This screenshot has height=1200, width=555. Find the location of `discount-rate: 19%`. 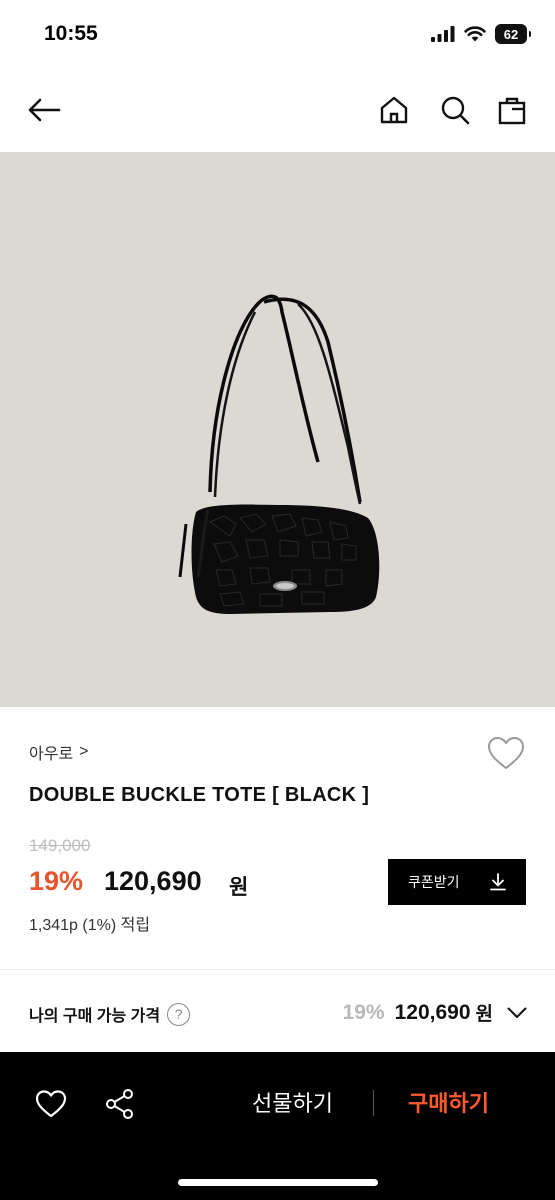

discount-rate: 19% is located at coordinates (56, 881).